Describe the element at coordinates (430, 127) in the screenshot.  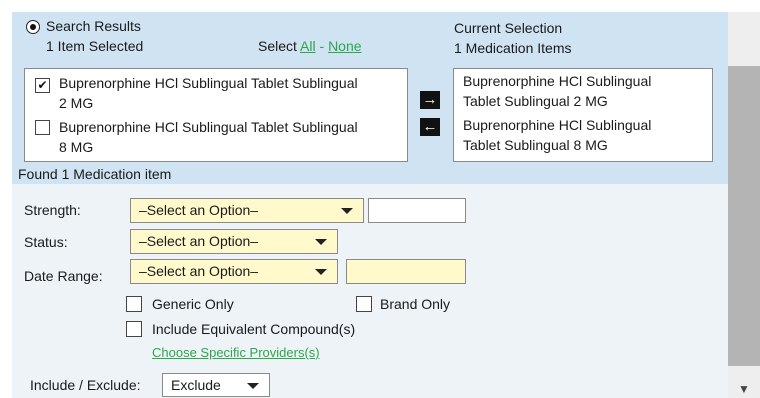
I see `remove-from-selection-button: ←` at that location.